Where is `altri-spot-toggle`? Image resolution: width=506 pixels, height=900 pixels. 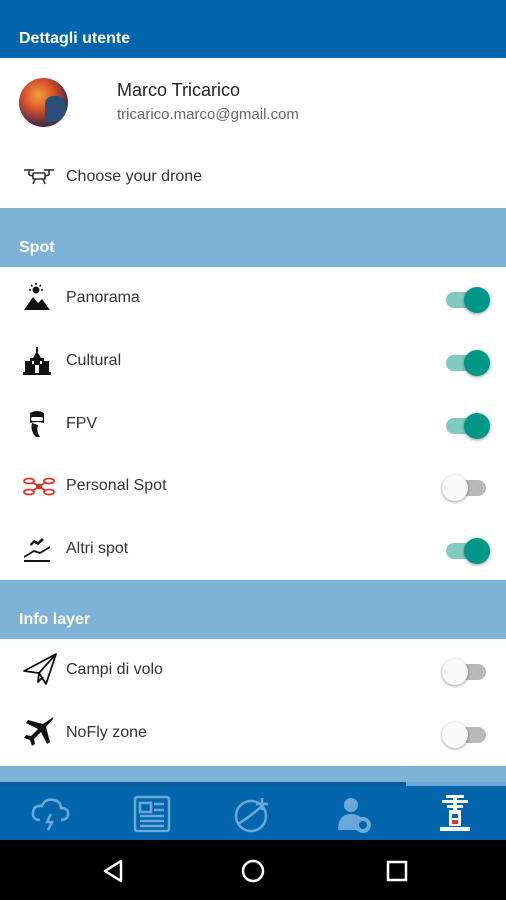 altri-spot-toggle is located at coordinates (466, 551).